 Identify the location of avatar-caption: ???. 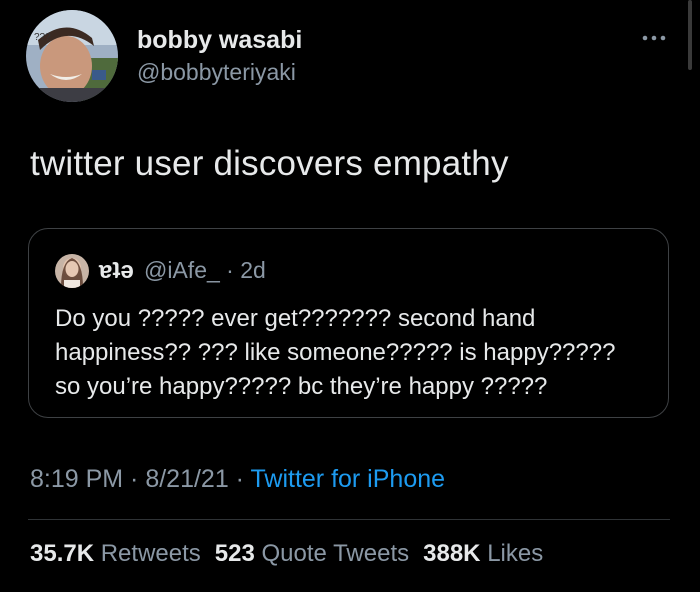
(42, 37).